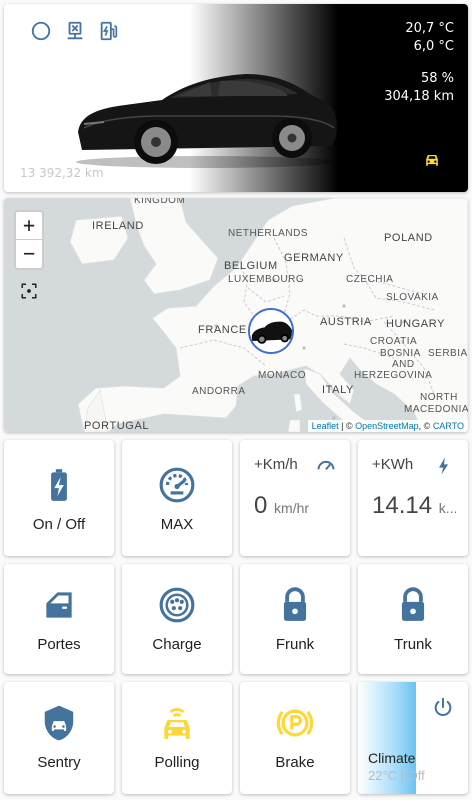  Describe the element at coordinates (429, 28) in the screenshot. I see `inside-temperature: 20,7 °C` at that location.